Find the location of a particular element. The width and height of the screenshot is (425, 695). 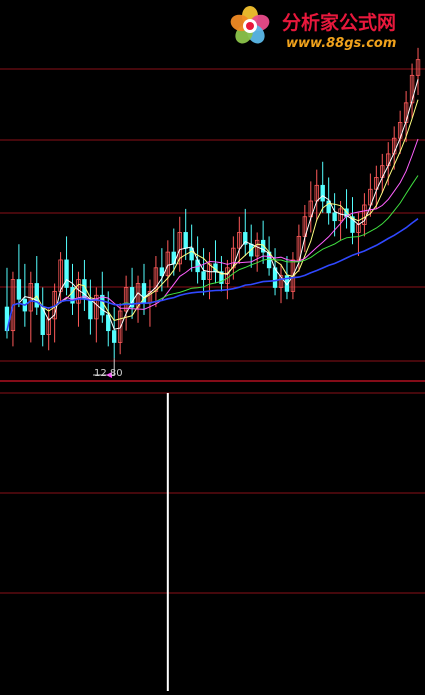

low-price-label: 12.80 is located at coordinates (108, 373).